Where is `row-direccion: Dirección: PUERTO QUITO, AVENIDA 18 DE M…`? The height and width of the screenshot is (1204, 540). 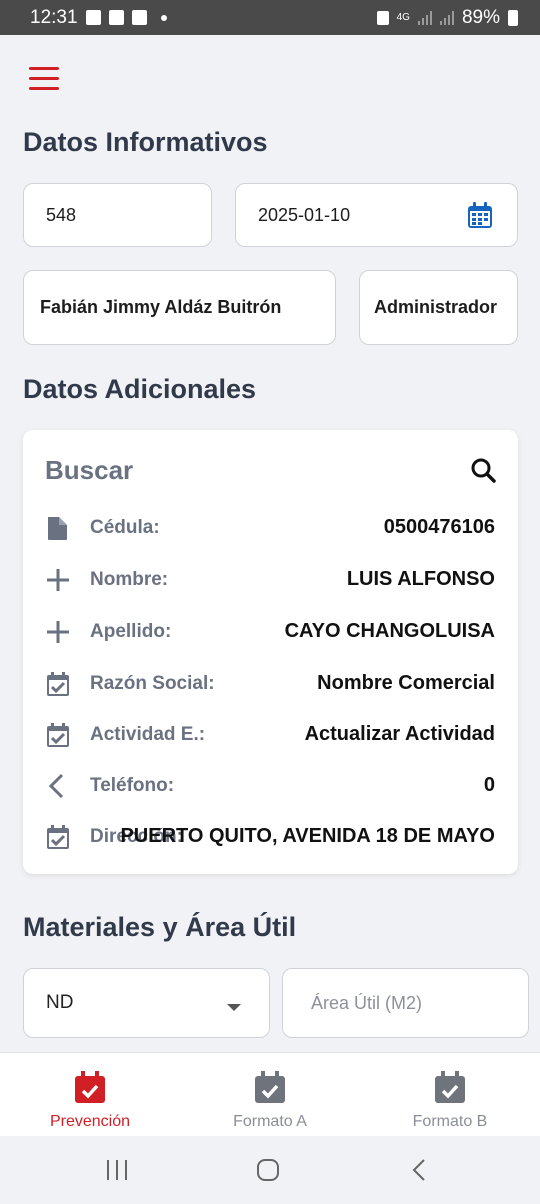
row-direccion: Dirección: PUERTO QUITO, AVENIDA 18 DE M… is located at coordinates (270, 837).